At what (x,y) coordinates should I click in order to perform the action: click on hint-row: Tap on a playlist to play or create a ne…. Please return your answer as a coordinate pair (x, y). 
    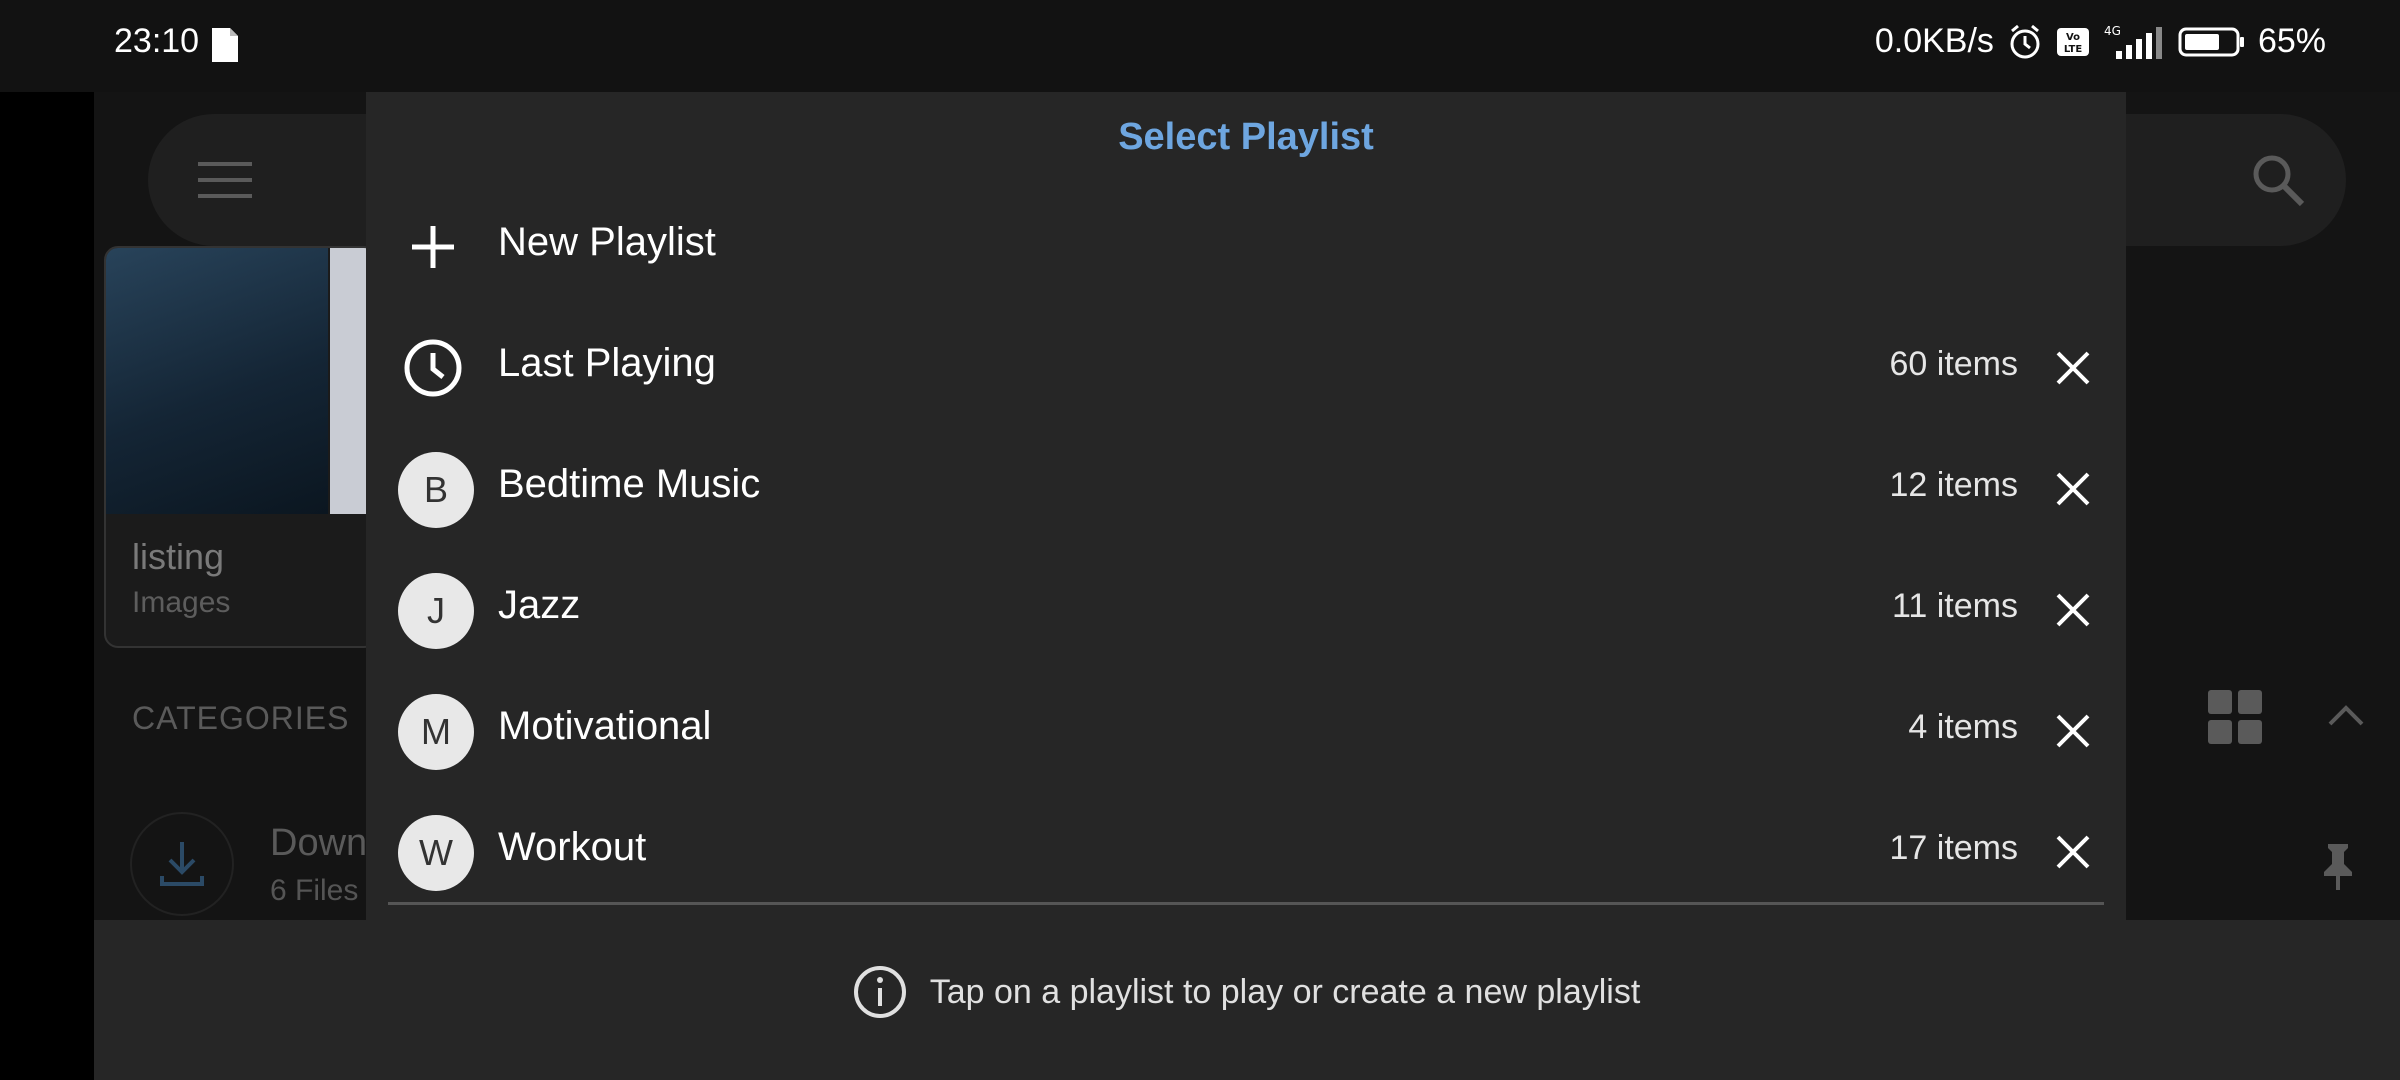
    Looking at the image, I should click on (1246, 992).